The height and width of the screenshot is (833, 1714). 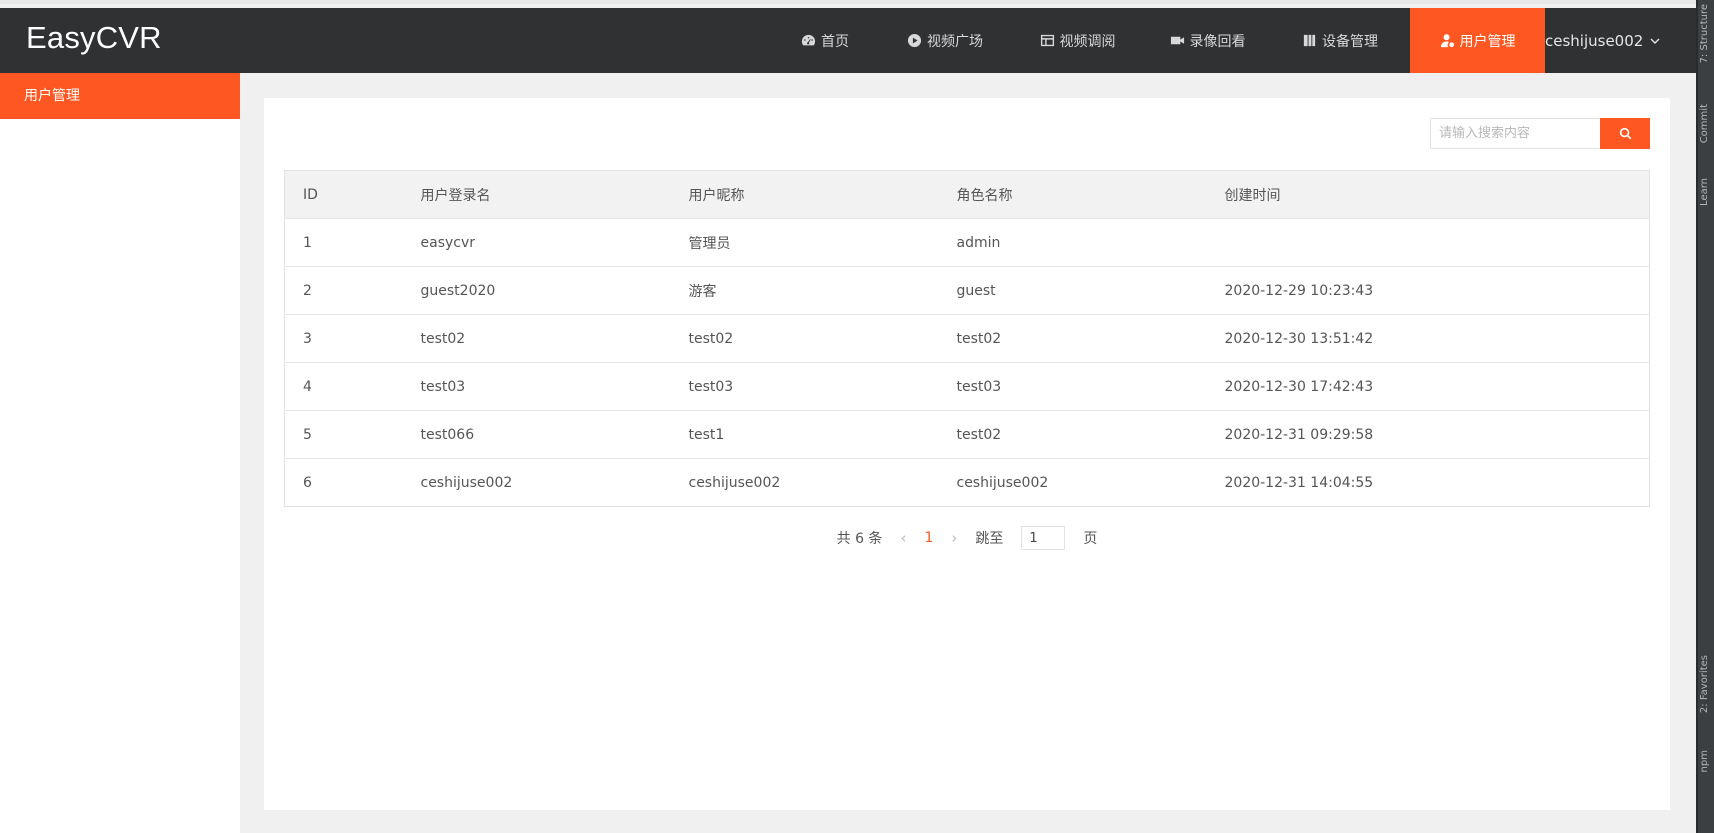 I want to click on nav-device-management: 设备管理, so click(x=1340, y=40).